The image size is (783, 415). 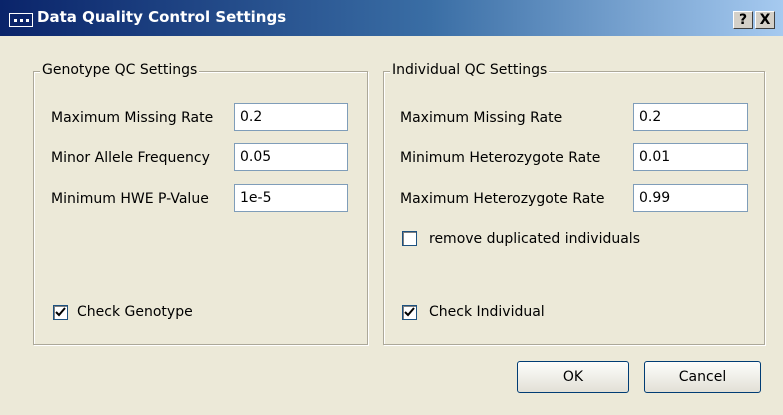 What do you see at coordinates (743, 20) in the screenshot?
I see `help-button: ?` at bounding box center [743, 20].